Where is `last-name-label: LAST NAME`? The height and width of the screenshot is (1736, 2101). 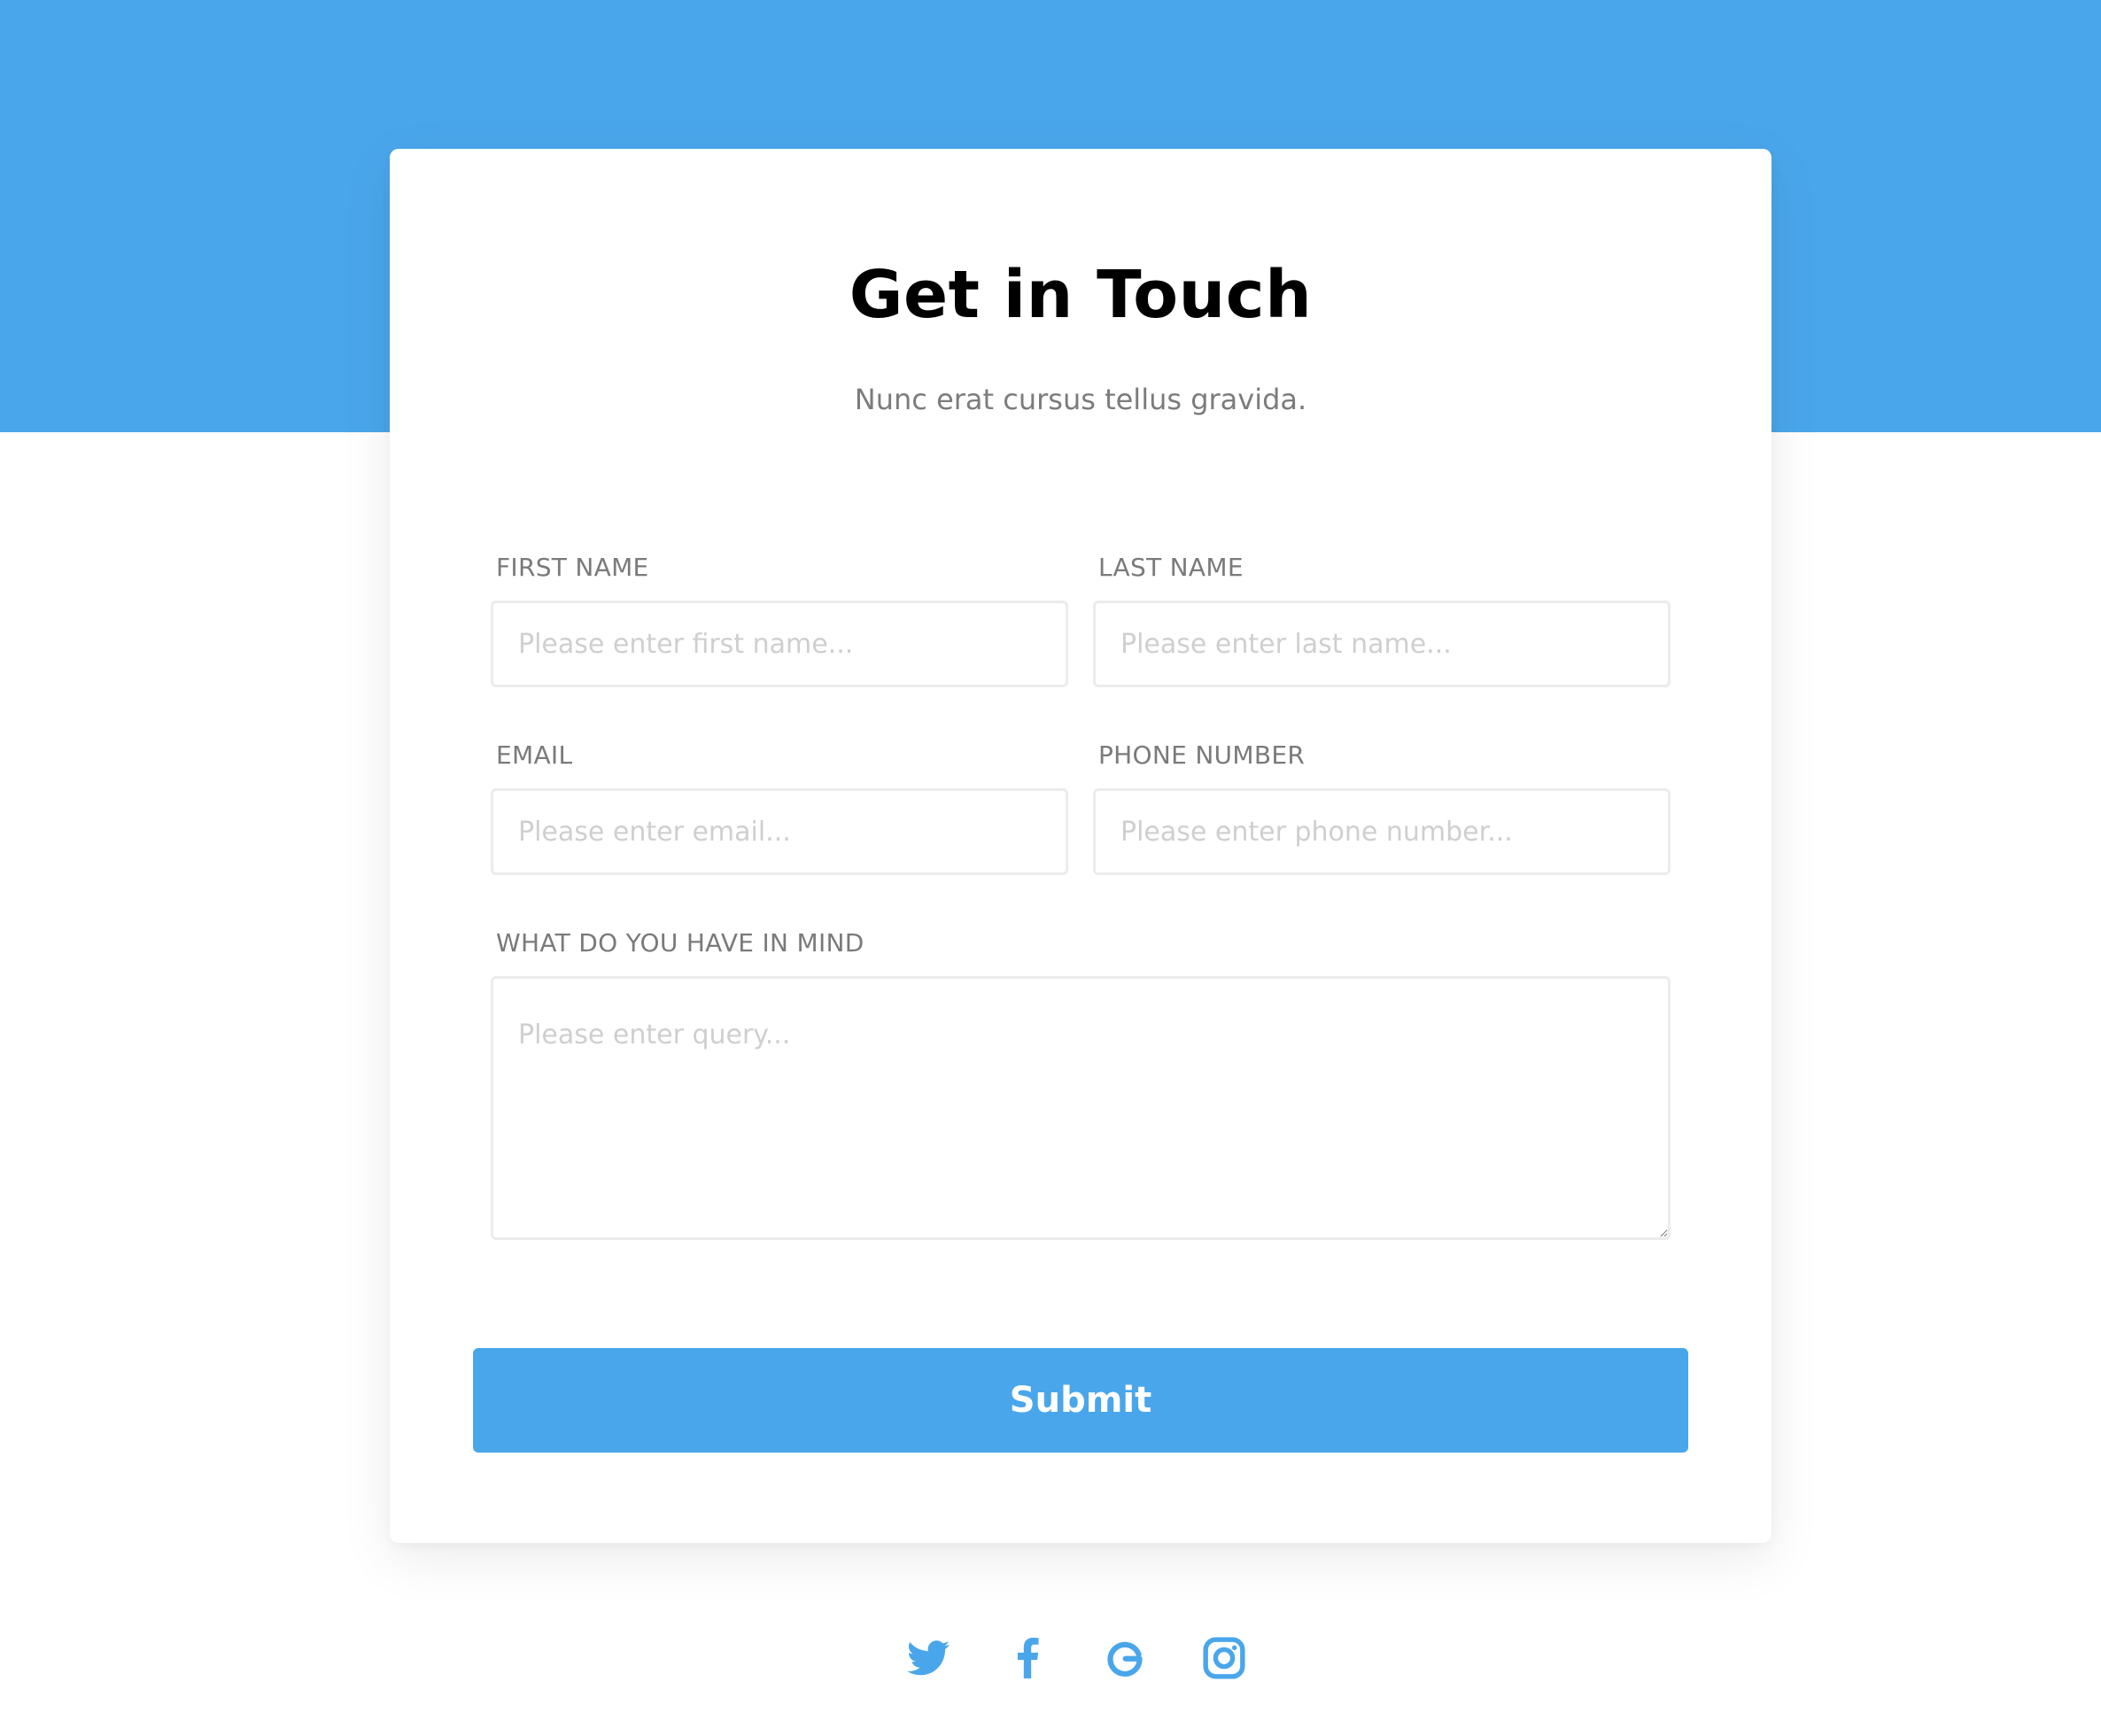
last-name-label: LAST NAME is located at coordinates (1171, 567).